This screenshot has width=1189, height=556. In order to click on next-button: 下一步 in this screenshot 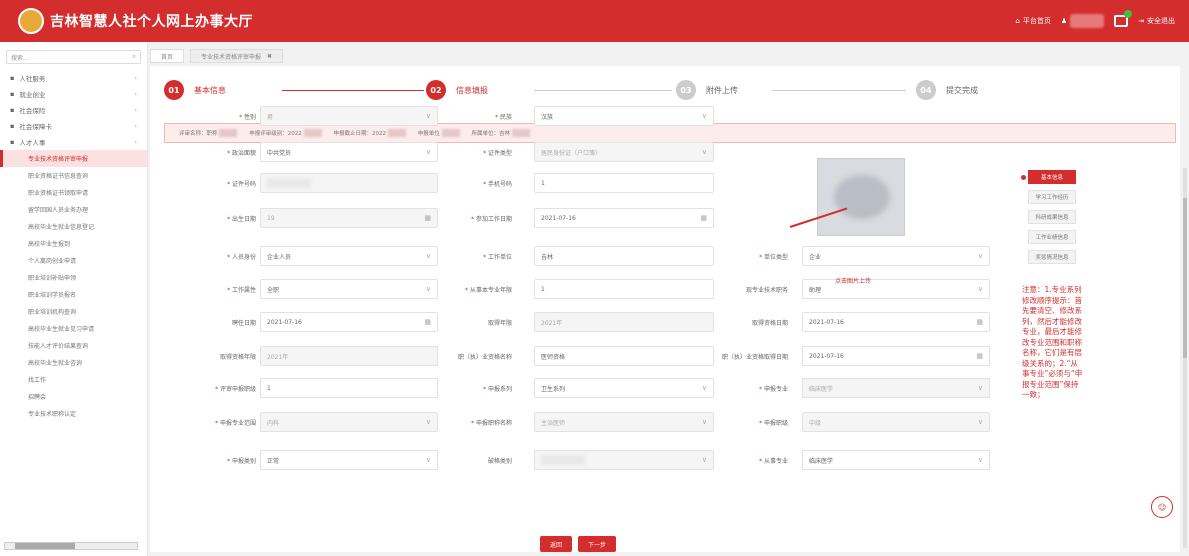, I will do `click(597, 544)`.